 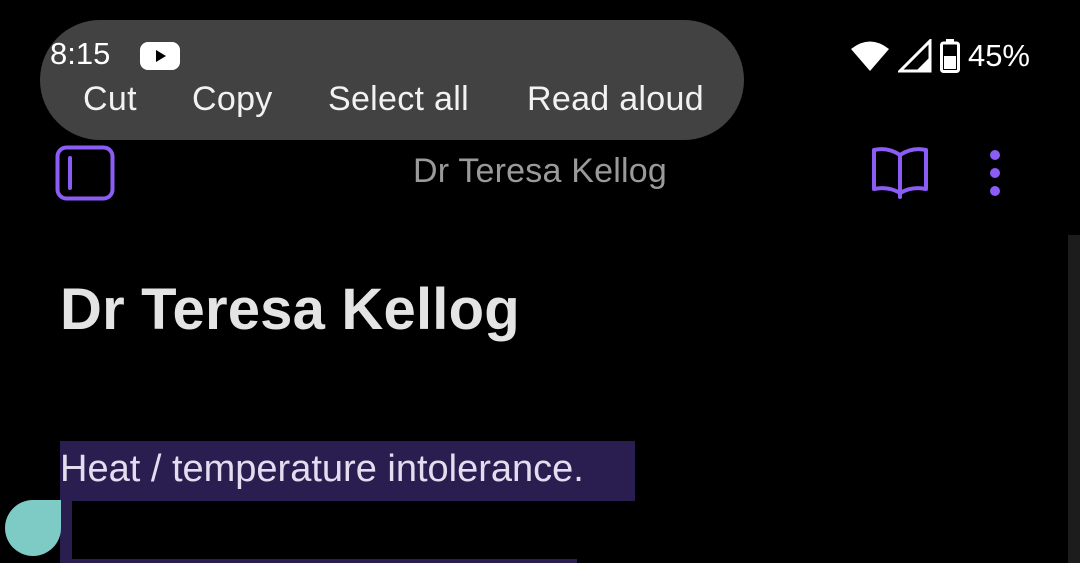 I want to click on note-title: Dr Teresa Kellog, so click(x=290, y=309).